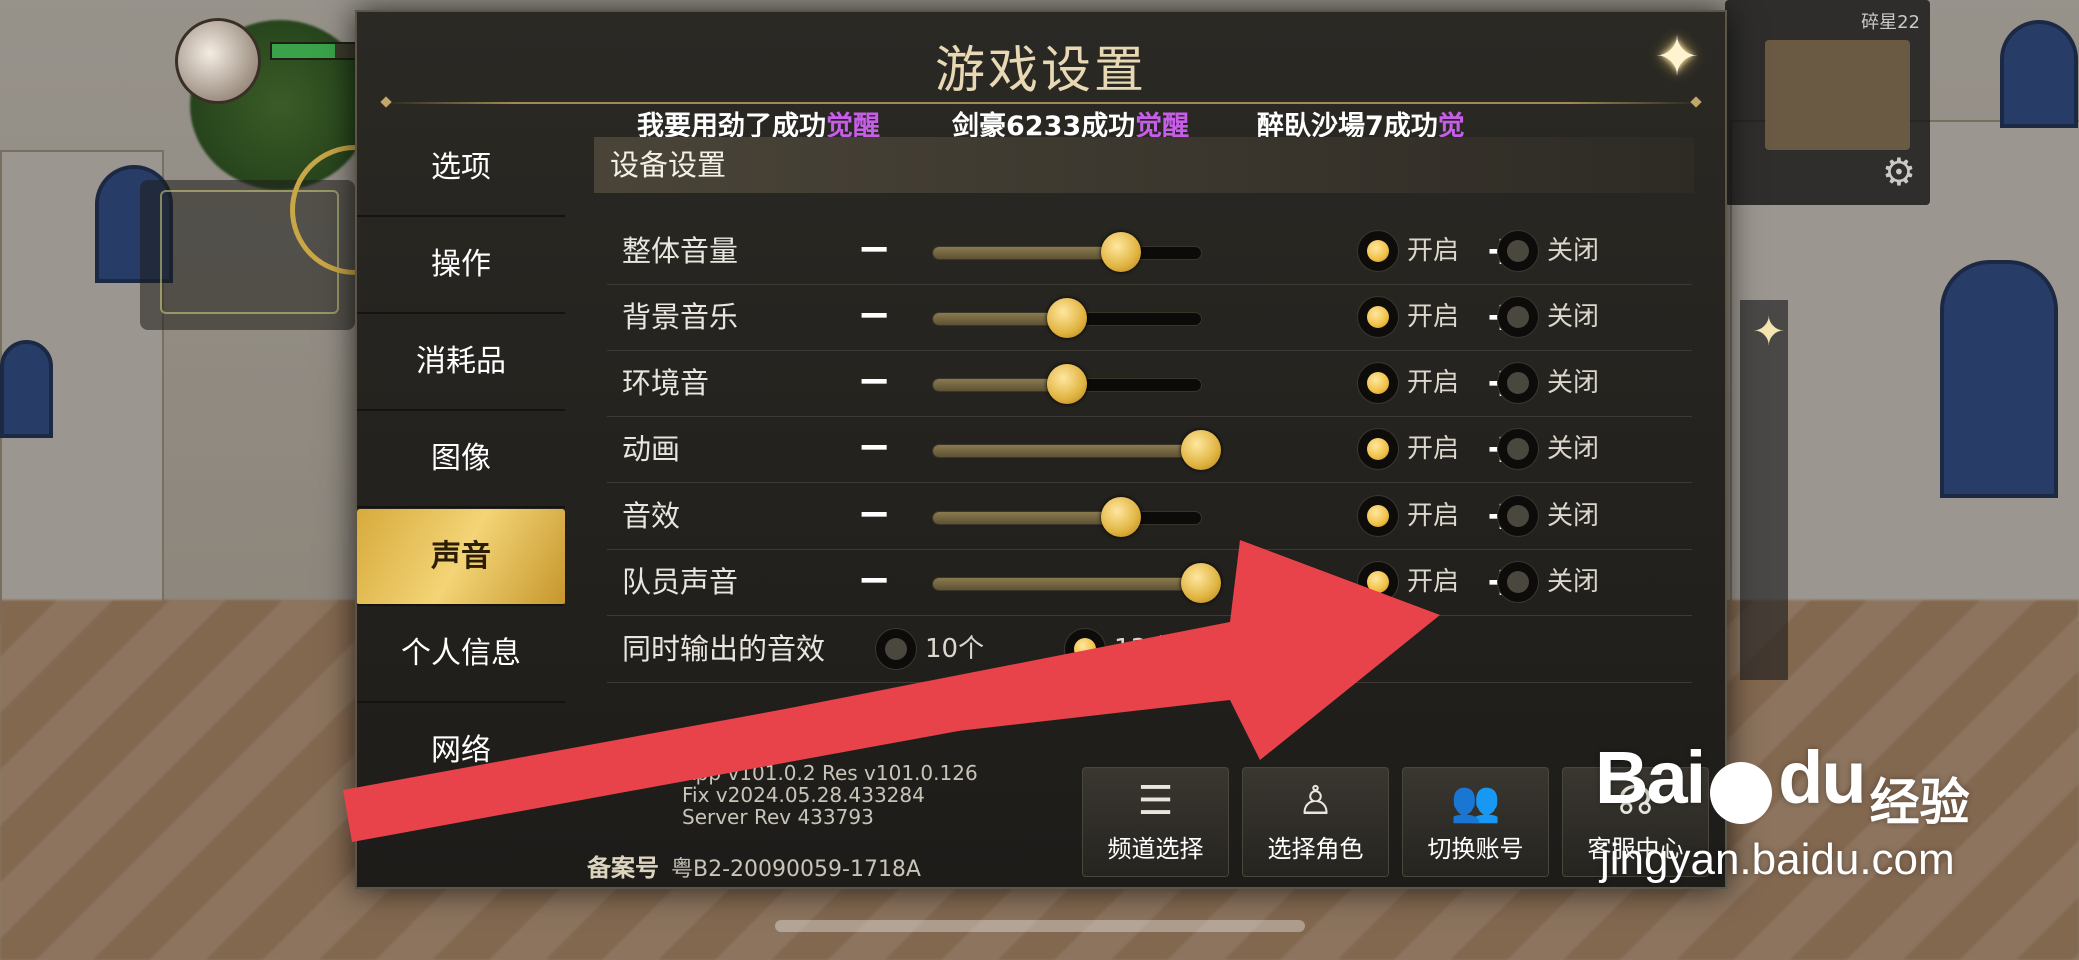 The width and height of the screenshot is (2079, 960). I want to click on setting-row-sfx: 音效 − + 开启 关闭, so click(1149, 516).